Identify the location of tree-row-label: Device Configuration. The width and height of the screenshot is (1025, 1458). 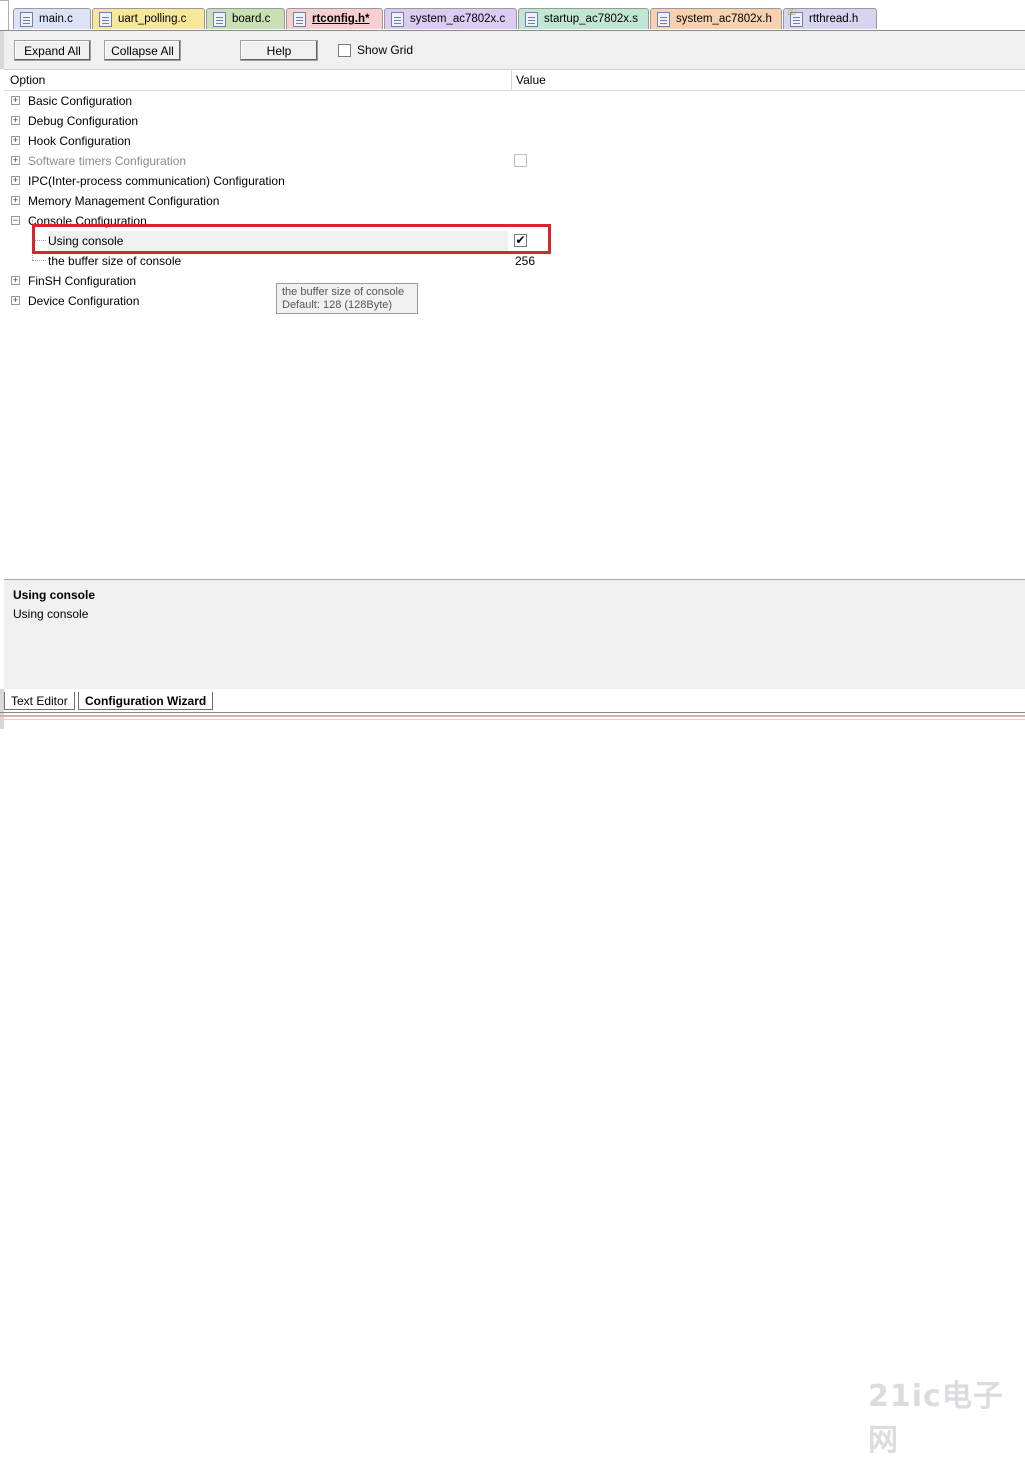
(84, 301).